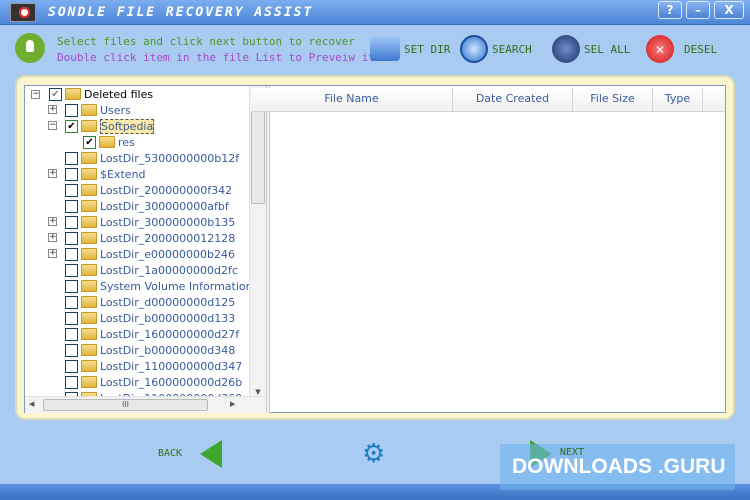 The height and width of the screenshot is (500, 750). I want to click on tree-item-label: LostDir_300000000b135, so click(168, 222).